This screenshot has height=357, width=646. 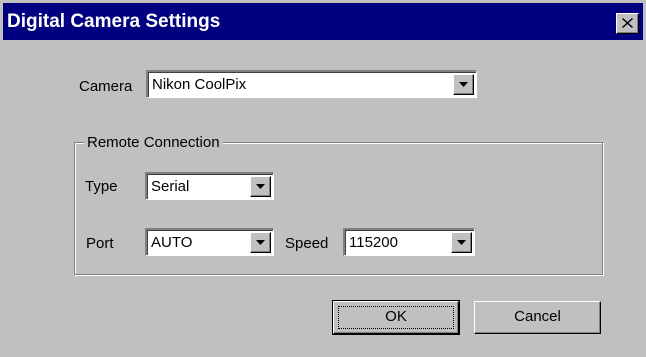 I want to click on speed-value: 115200, so click(x=373, y=242).